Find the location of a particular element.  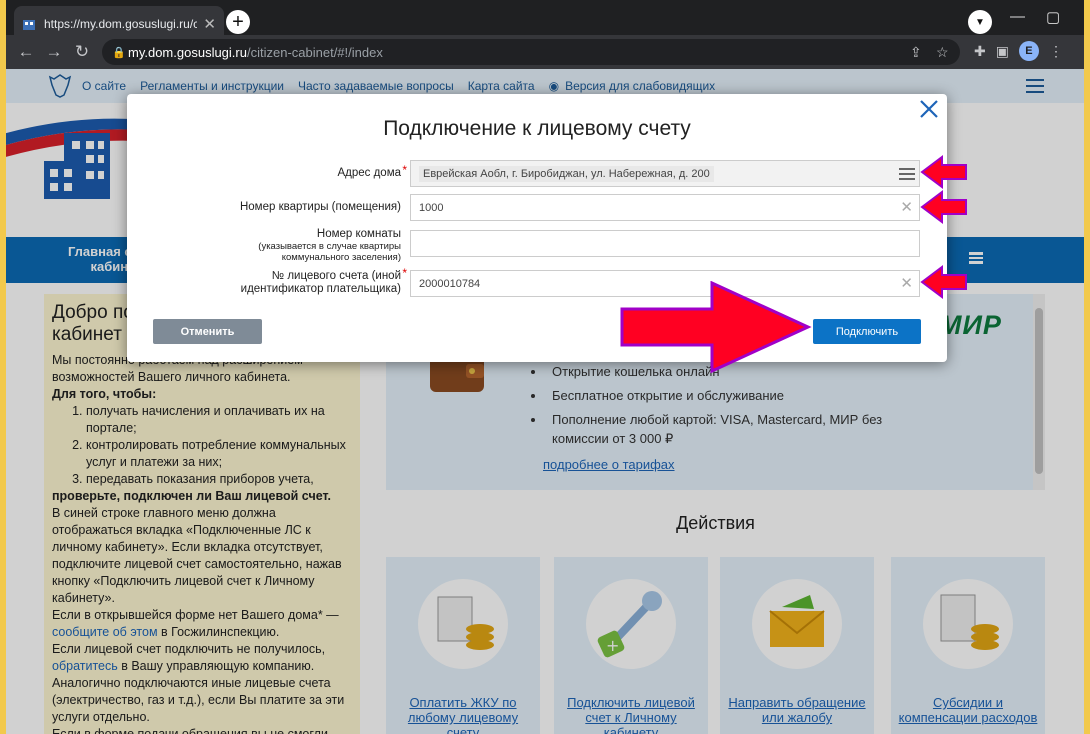

site-favicon-icon is located at coordinates (29, 24).